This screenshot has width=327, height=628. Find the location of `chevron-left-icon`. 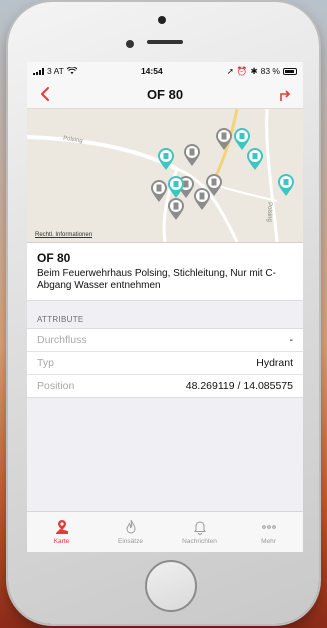

chevron-left-icon is located at coordinates (45, 94).